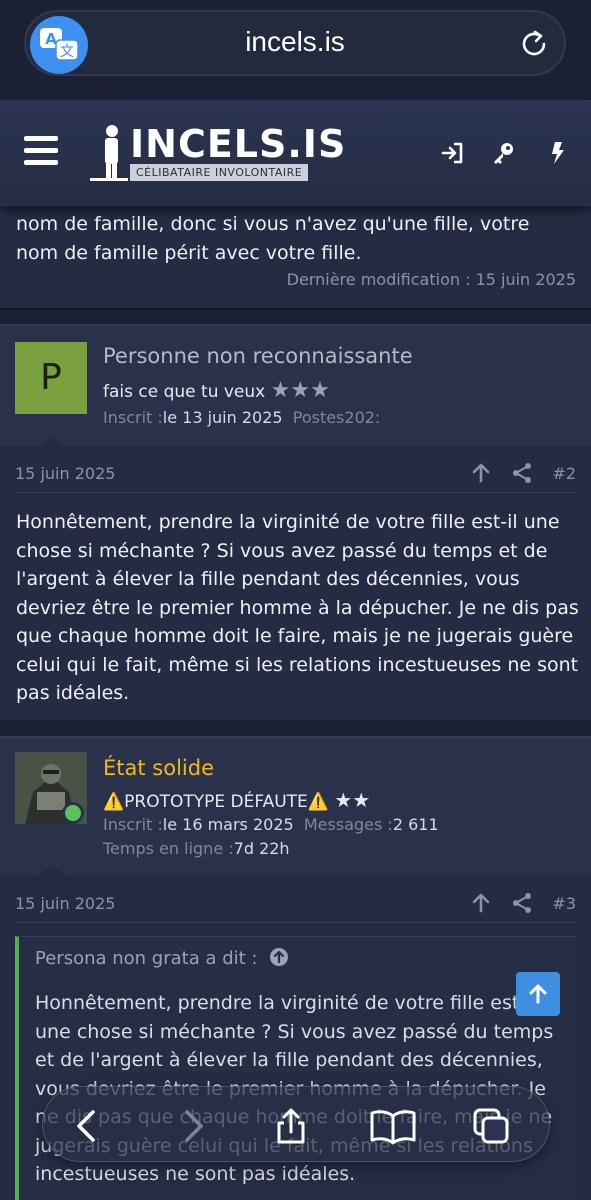 The height and width of the screenshot is (1200, 591). I want to click on chevron-right-icon, so click(193, 1126).